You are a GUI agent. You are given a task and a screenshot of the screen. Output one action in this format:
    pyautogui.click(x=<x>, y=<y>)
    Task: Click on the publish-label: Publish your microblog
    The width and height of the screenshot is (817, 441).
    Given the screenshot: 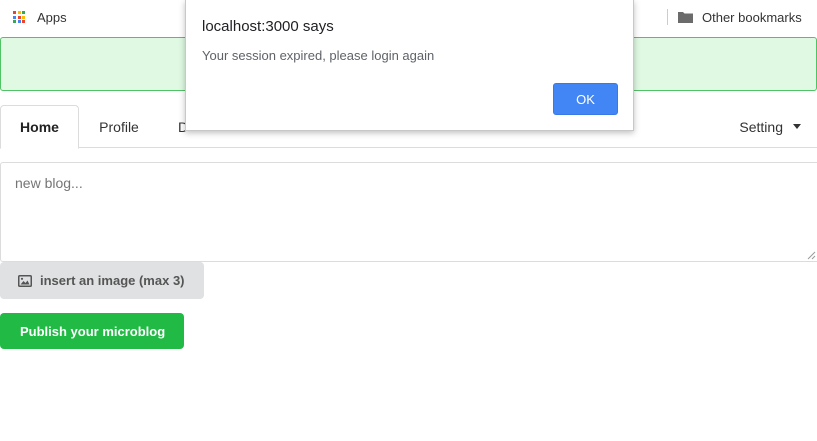 What is the action you would take?
    pyautogui.click(x=93, y=331)
    